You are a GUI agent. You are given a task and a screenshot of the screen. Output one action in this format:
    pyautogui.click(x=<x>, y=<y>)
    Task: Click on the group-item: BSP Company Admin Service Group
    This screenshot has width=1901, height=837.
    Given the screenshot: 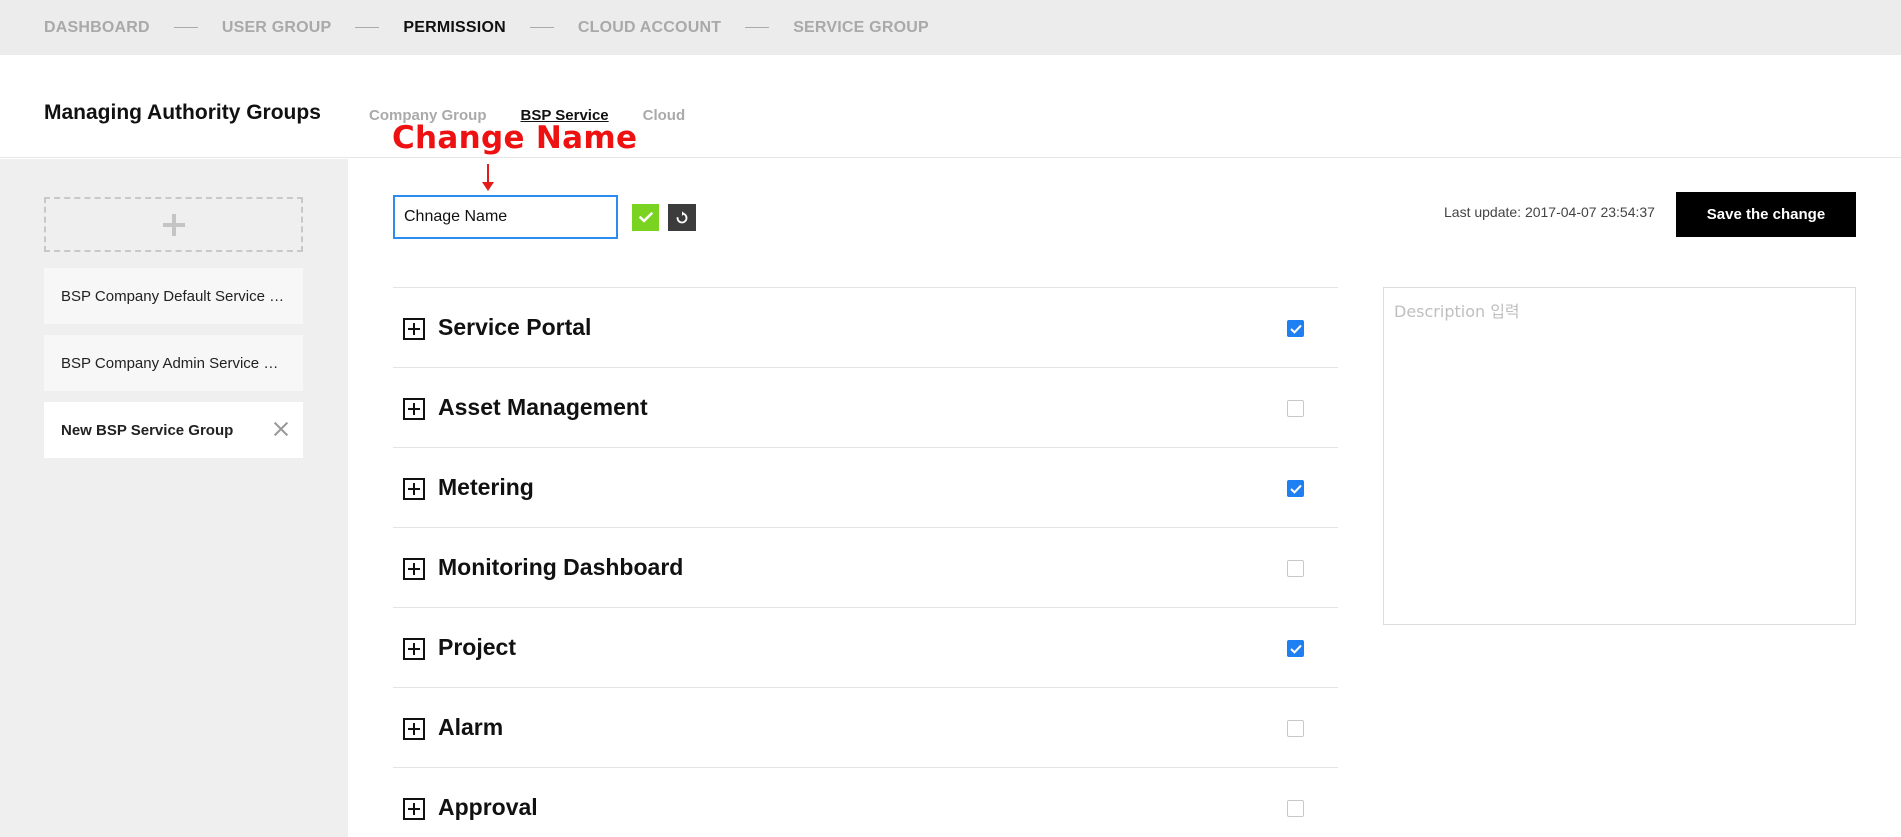 What is the action you would take?
    pyautogui.click(x=173, y=363)
    